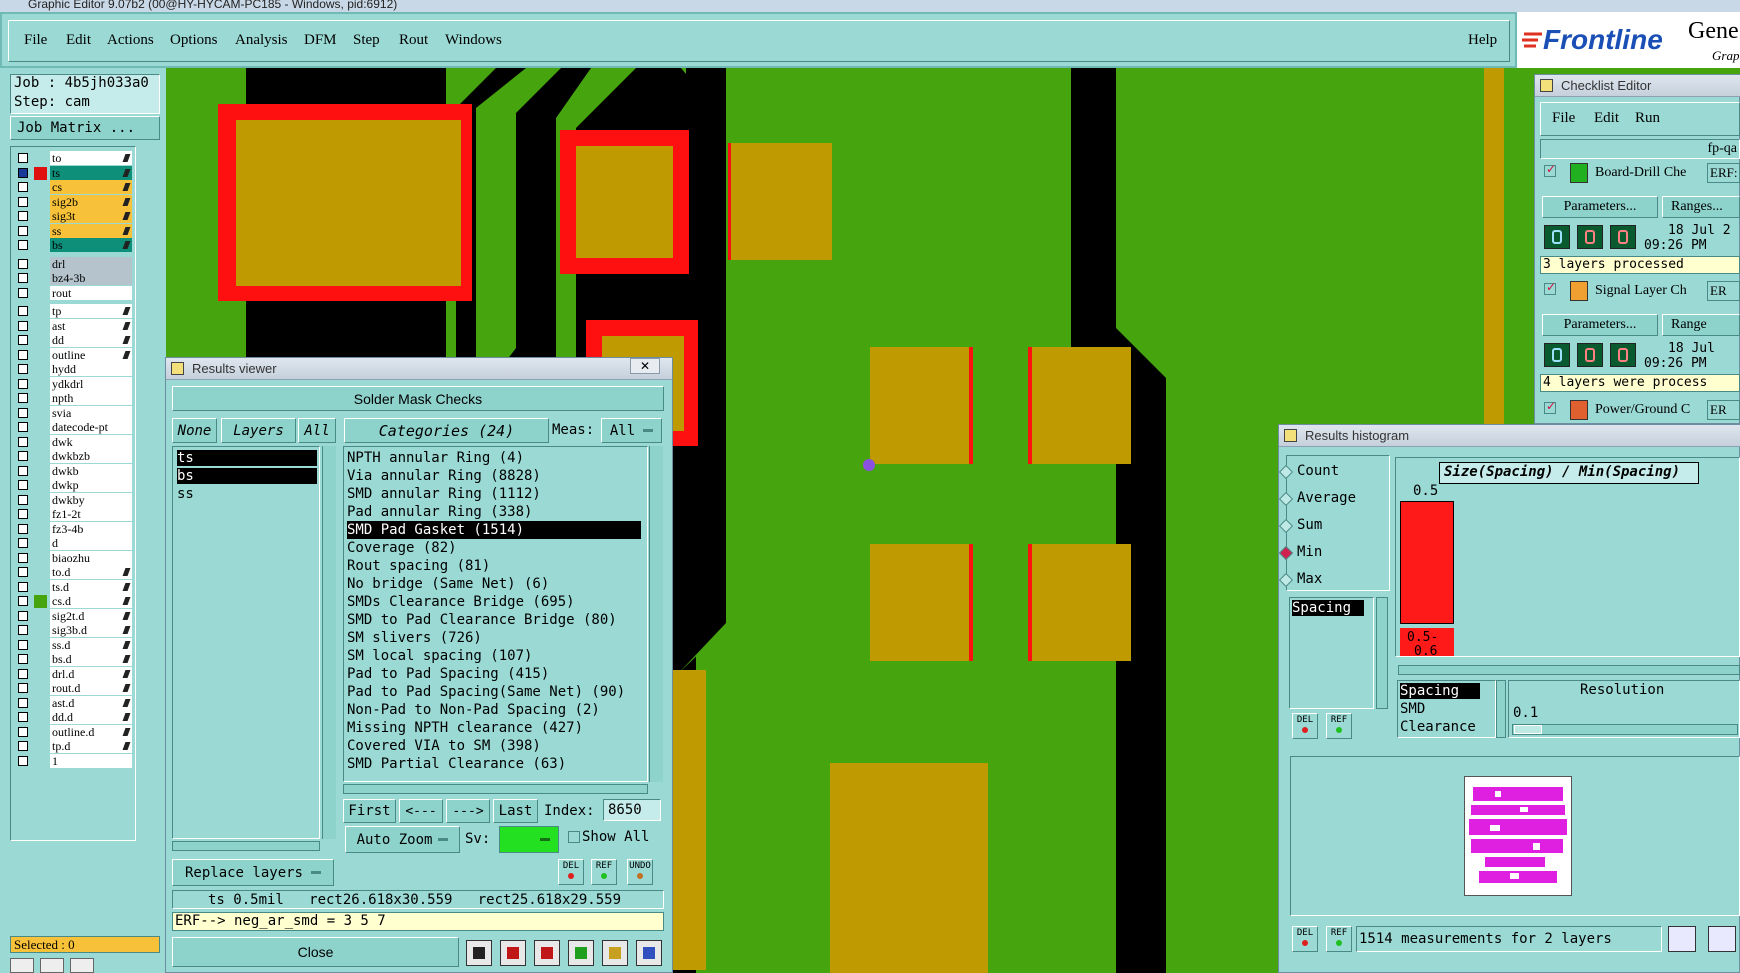  What do you see at coordinates (419, 369) in the screenshot?
I see `results-viewer-titlebar: Results viewer` at bounding box center [419, 369].